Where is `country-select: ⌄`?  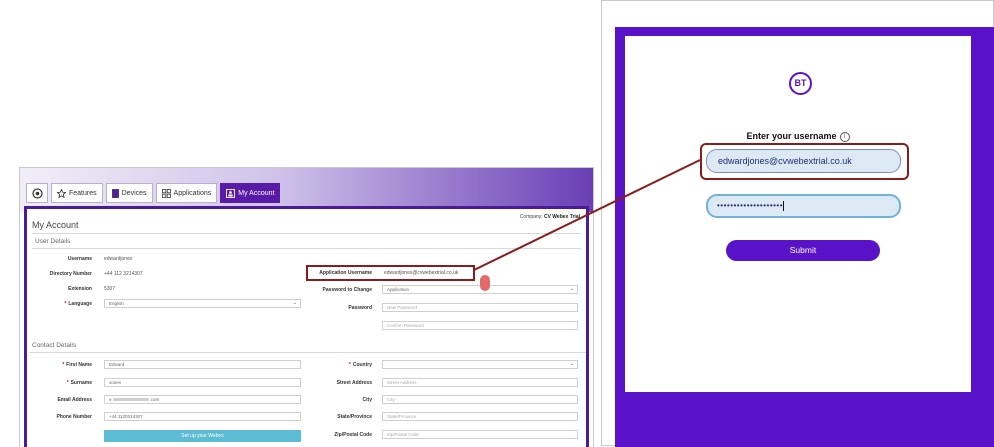 country-select: ⌄ is located at coordinates (480, 364).